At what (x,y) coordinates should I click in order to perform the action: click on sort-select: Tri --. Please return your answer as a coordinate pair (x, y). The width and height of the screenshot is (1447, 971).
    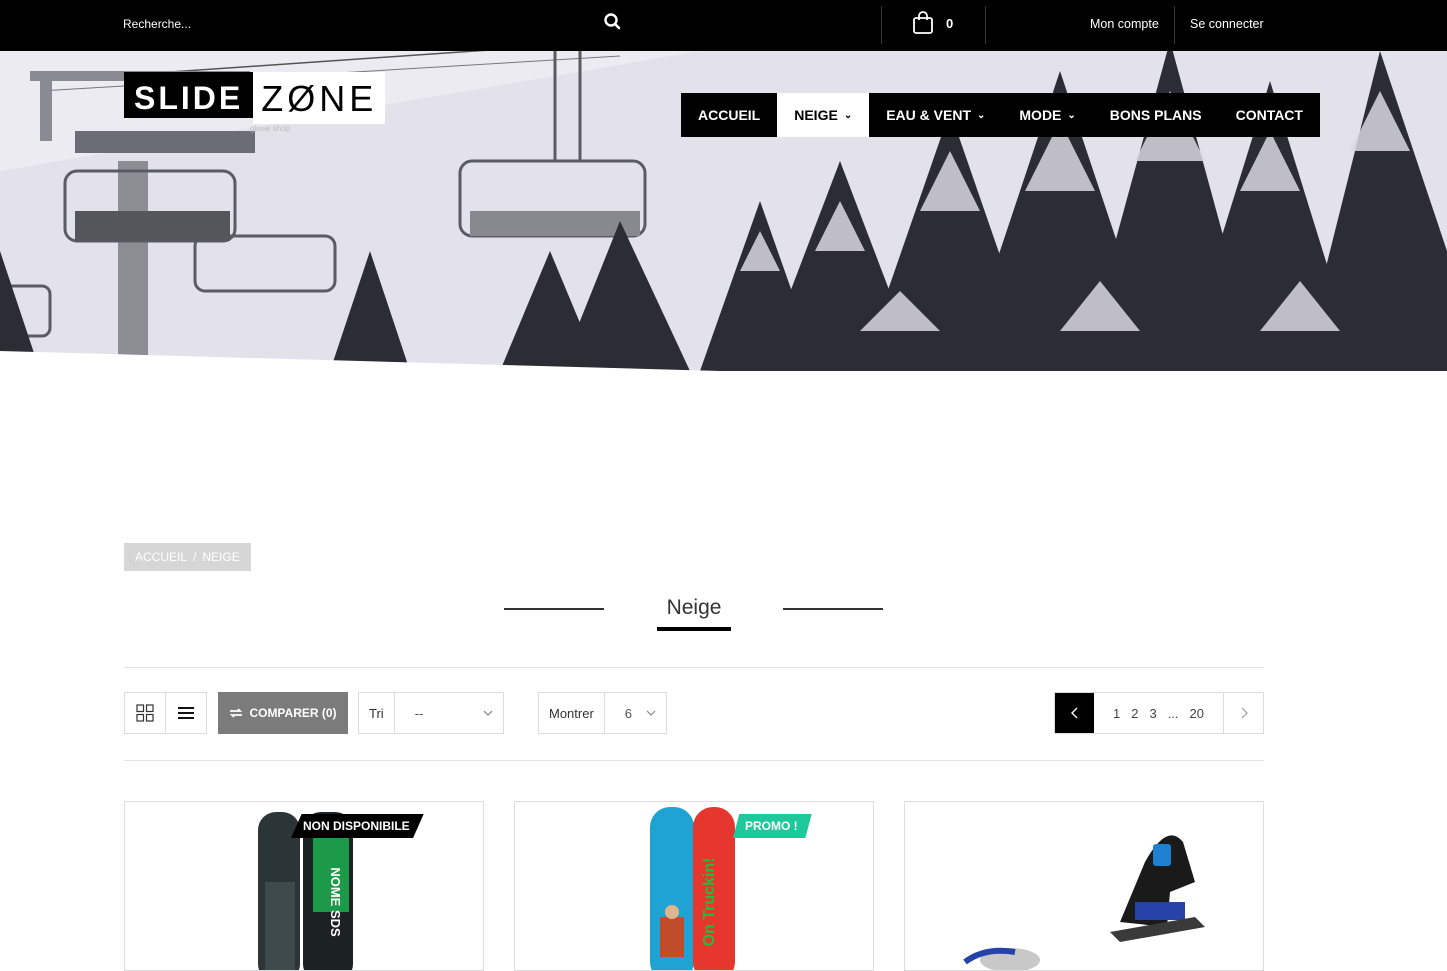
    Looking at the image, I should click on (431, 713).